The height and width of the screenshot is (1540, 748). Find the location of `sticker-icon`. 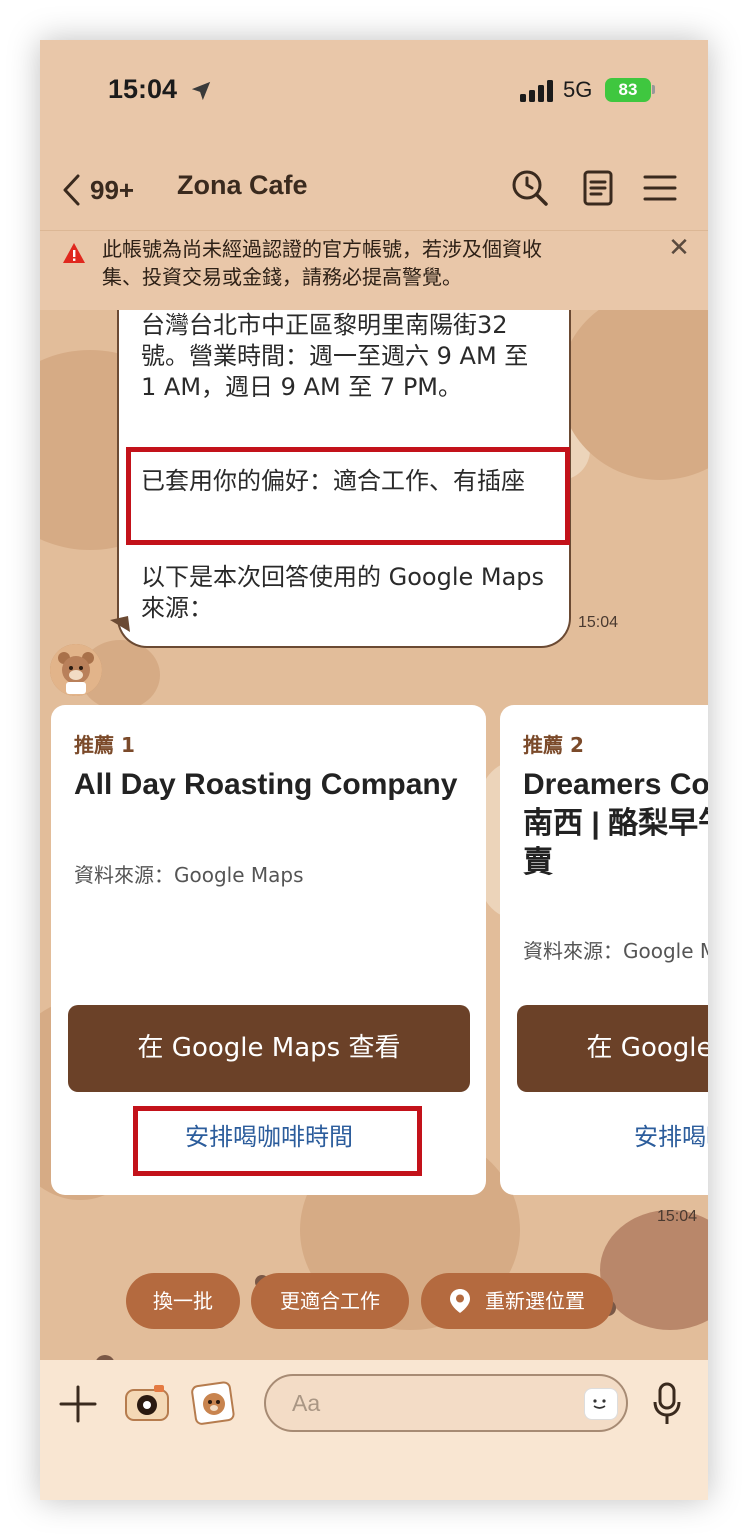

sticker-icon is located at coordinates (601, 1404).